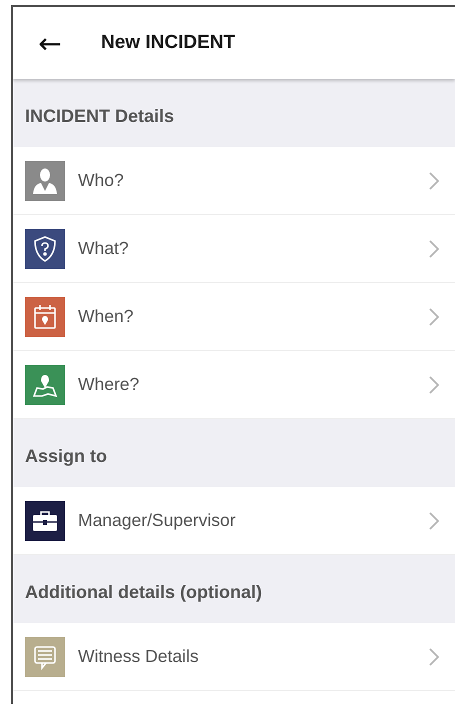  What do you see at coordinates (234, 113) in the screenshot?
I see `section-header: INCIDENT Details` at bounding box center [234, 113].